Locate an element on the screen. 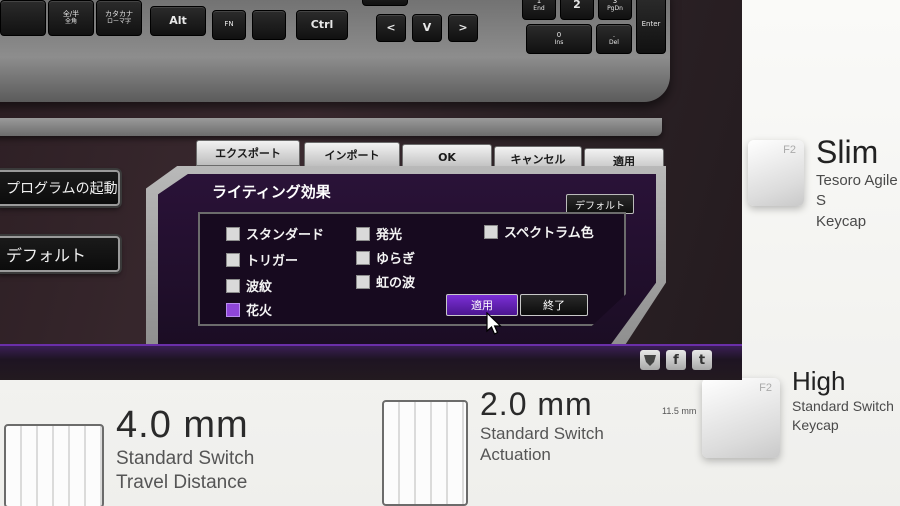  actuation-spec: 2.0 mm Standard Switch Actuation is located at coordinates (542, 426).